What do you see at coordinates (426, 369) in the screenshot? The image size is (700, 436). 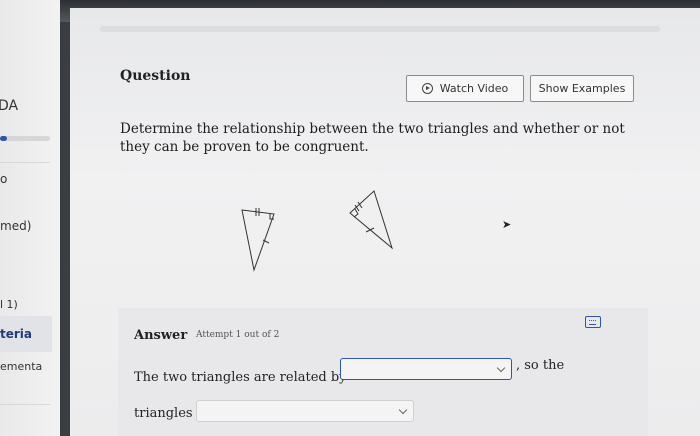 I see `relationship-dropdown` at bounding box center [426, 369].